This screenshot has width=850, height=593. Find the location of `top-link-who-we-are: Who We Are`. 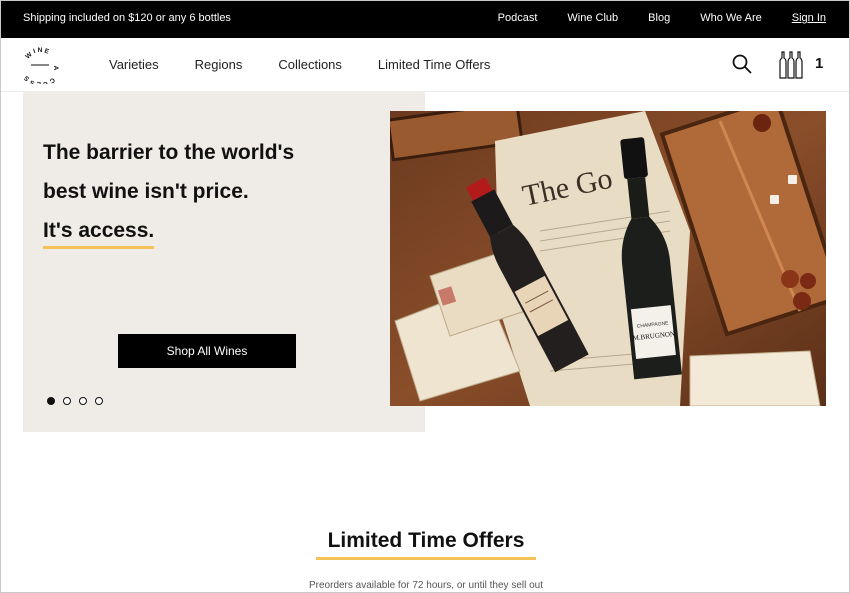

top-link-who-we-are: Who We Are is located at coordinates (731, 18).